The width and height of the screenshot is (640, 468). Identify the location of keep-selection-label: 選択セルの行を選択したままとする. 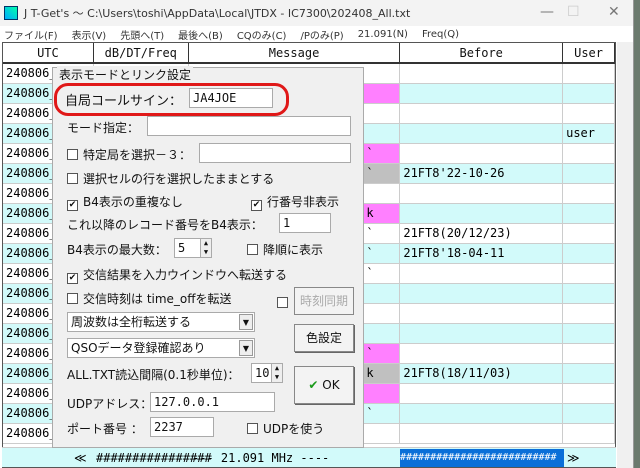
(179, 179).